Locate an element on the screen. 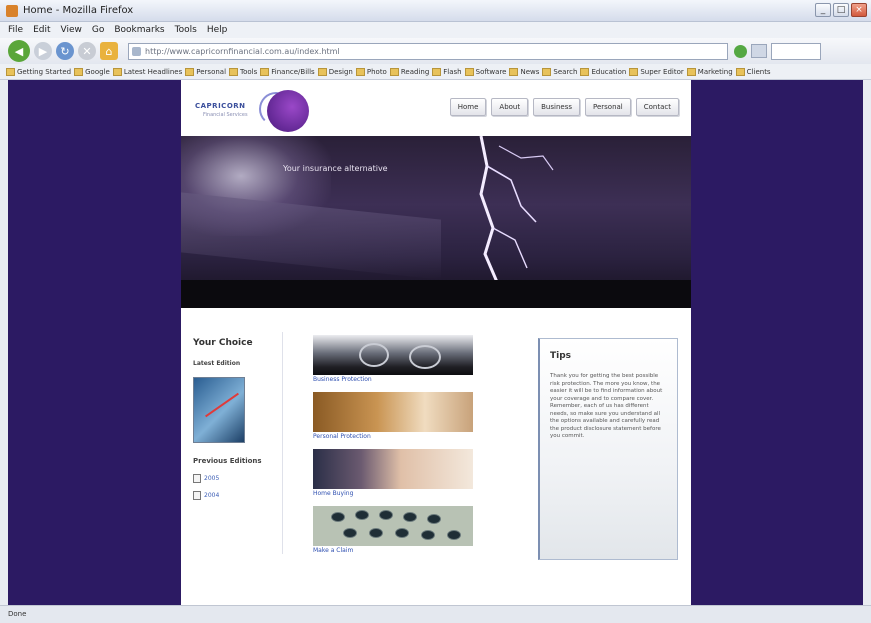  bookmark-item: Finance/Bills is located at coordinates (287, 71).